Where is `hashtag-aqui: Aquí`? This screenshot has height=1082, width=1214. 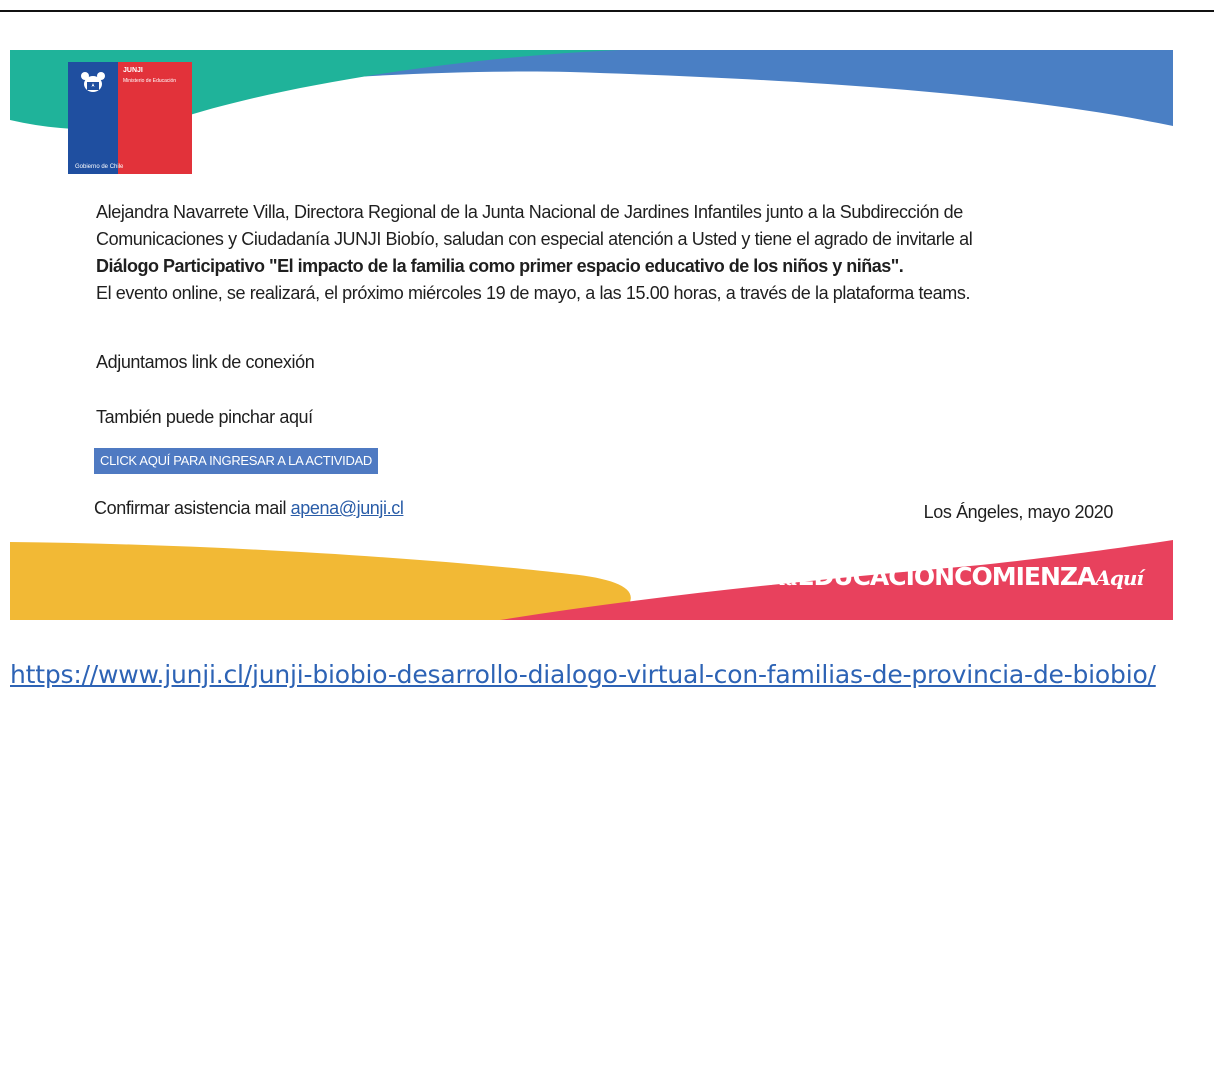 hashtag-aqui: Aquí is located at coordinates (1119, 578).